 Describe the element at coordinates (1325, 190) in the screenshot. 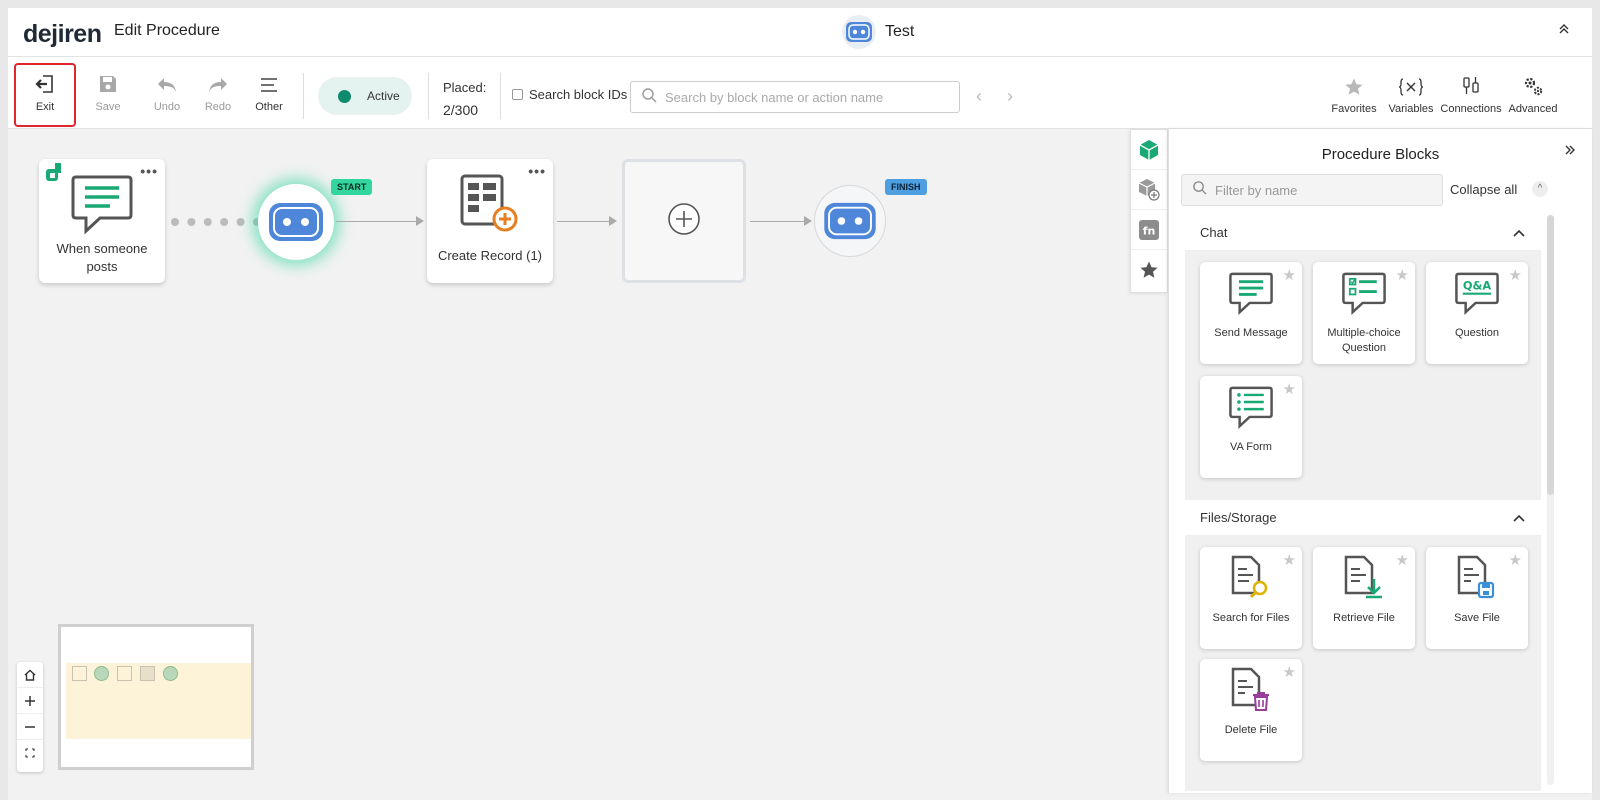

I see `filter-input` at that location.